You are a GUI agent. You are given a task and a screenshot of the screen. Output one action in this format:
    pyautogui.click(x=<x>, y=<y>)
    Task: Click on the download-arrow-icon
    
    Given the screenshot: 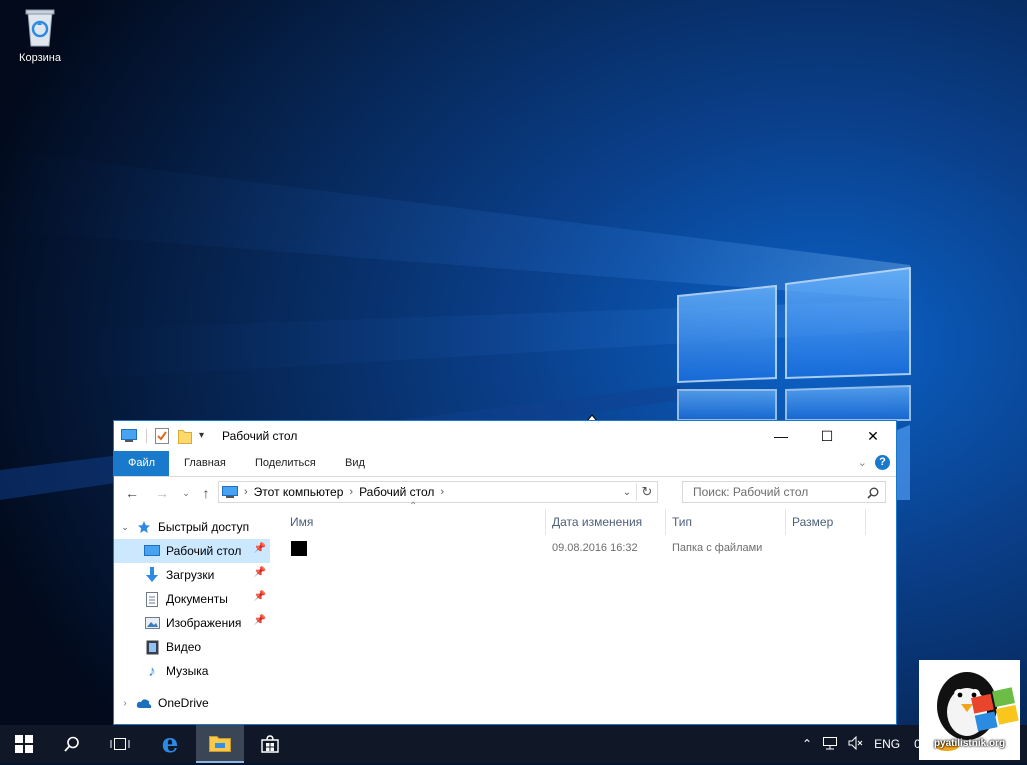 What is the action you would take?
    pyautogui.click(x=152, y=575)
    